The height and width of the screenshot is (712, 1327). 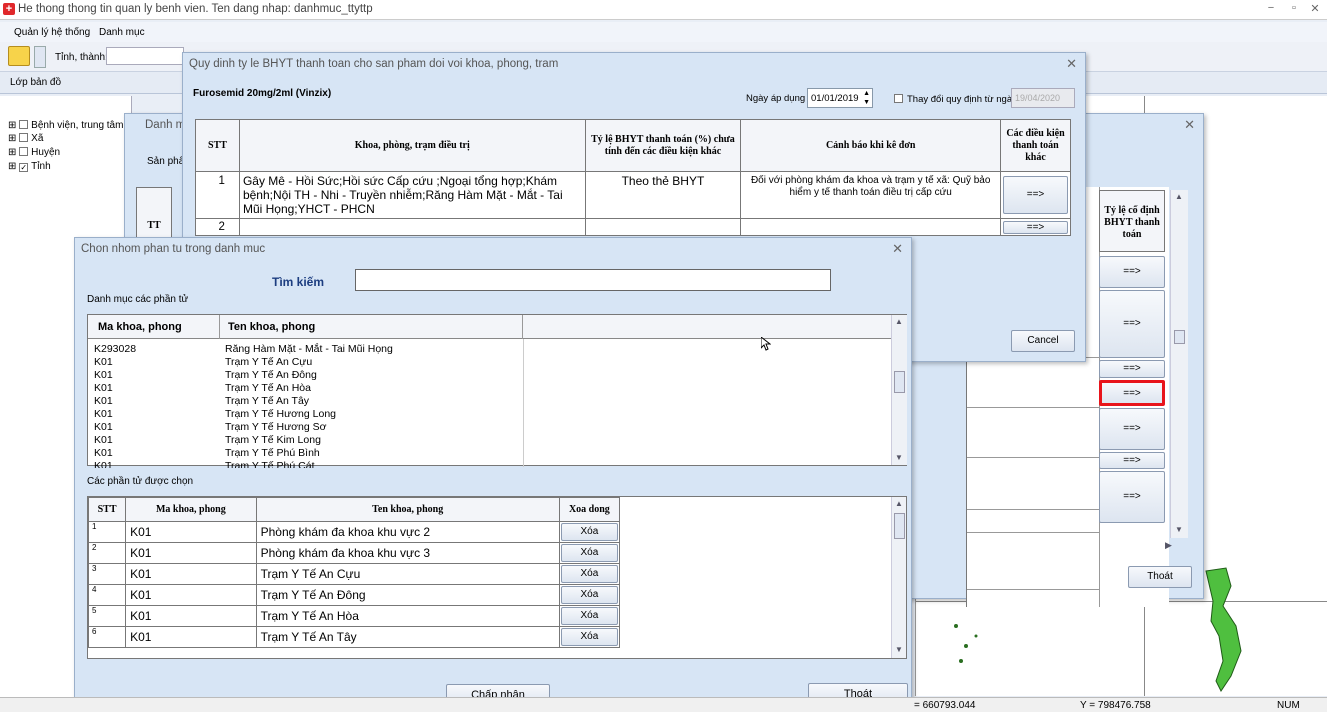 What do you see at coordinates (493, 349) in the screenshot?
I see `list-item: K293028 Răng Hàm Mặt - Mắt - Tai Mũi Họng` at bounding box center [493, 349].